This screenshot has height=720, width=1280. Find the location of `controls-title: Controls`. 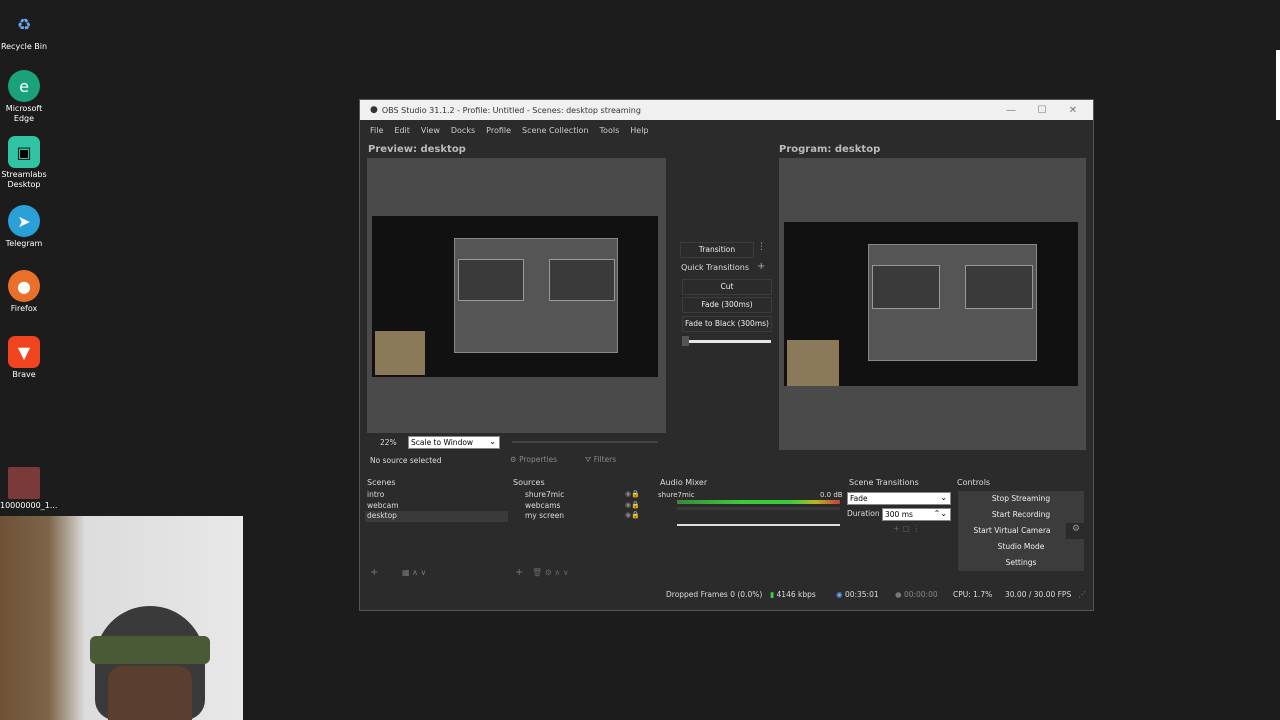

controls-title: Controls is located at coordinates (974, 482).